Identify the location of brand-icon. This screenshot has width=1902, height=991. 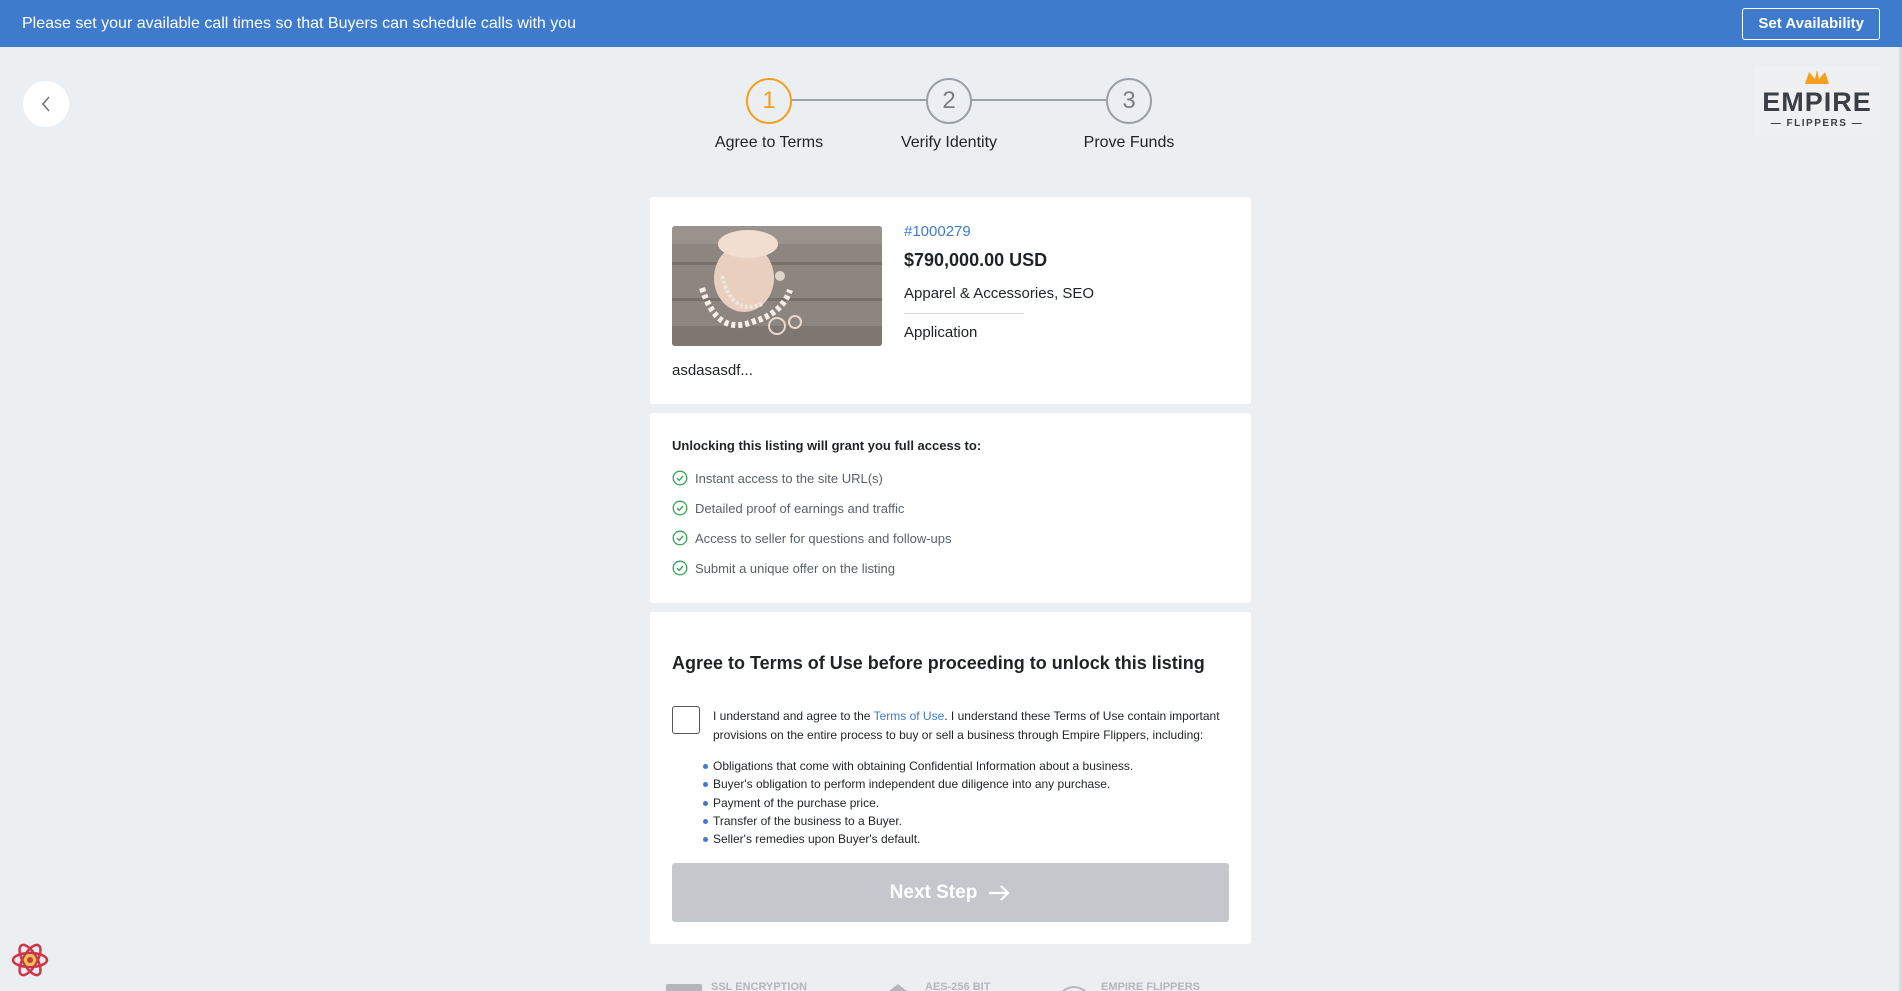
(1074, 988).